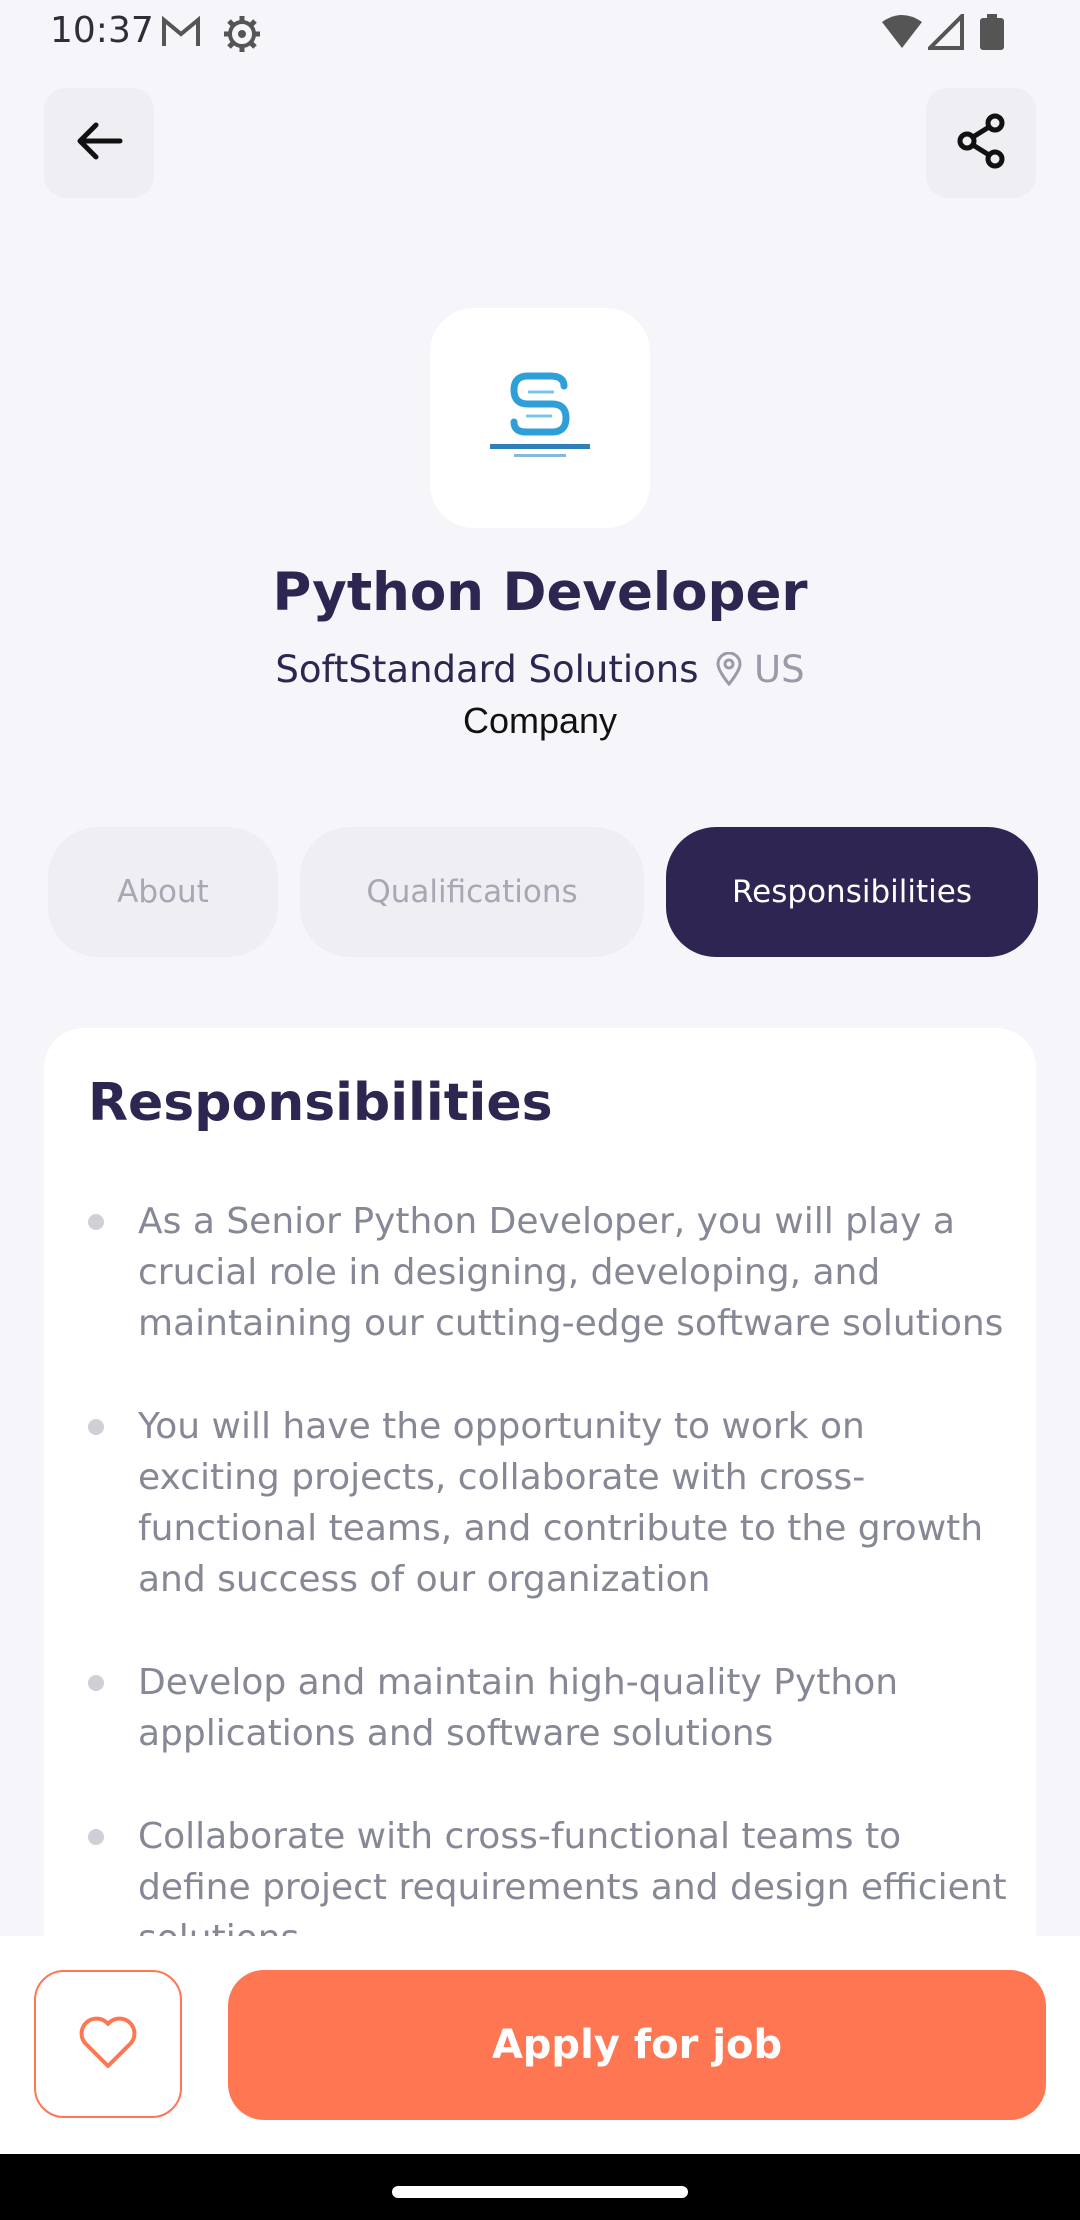 The height and width of the screenshot is (2220, 1080). I want to click on apply-button: Apply for job, so click(637, 2045).